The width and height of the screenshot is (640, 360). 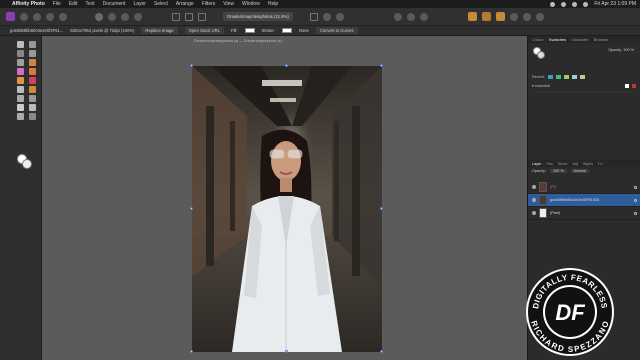 What do you see at coordinates (89, 4) in the screenshot?
I see `menu-text: Text` at bounding box center [89, 4].